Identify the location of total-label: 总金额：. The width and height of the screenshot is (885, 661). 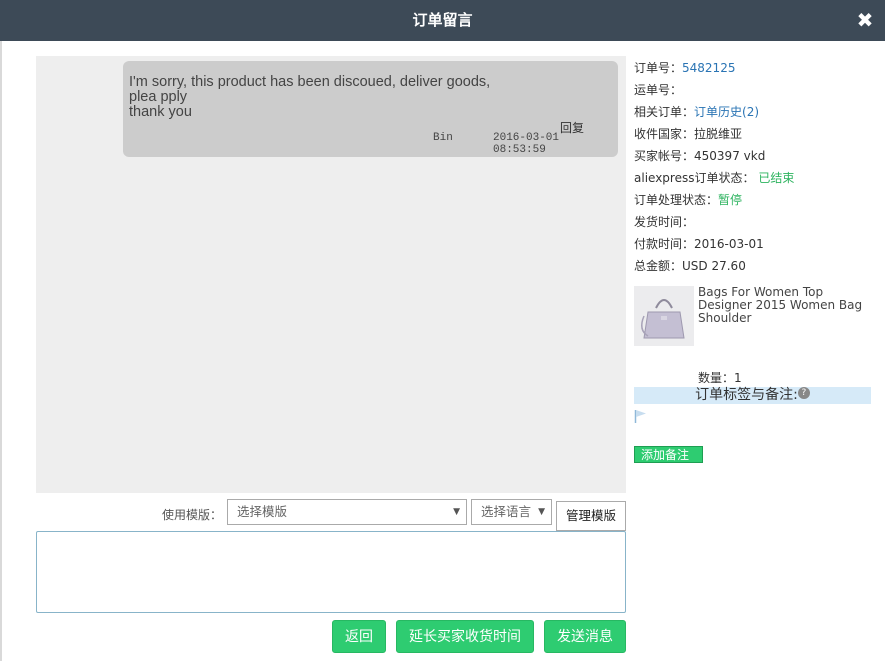
(658, 266).